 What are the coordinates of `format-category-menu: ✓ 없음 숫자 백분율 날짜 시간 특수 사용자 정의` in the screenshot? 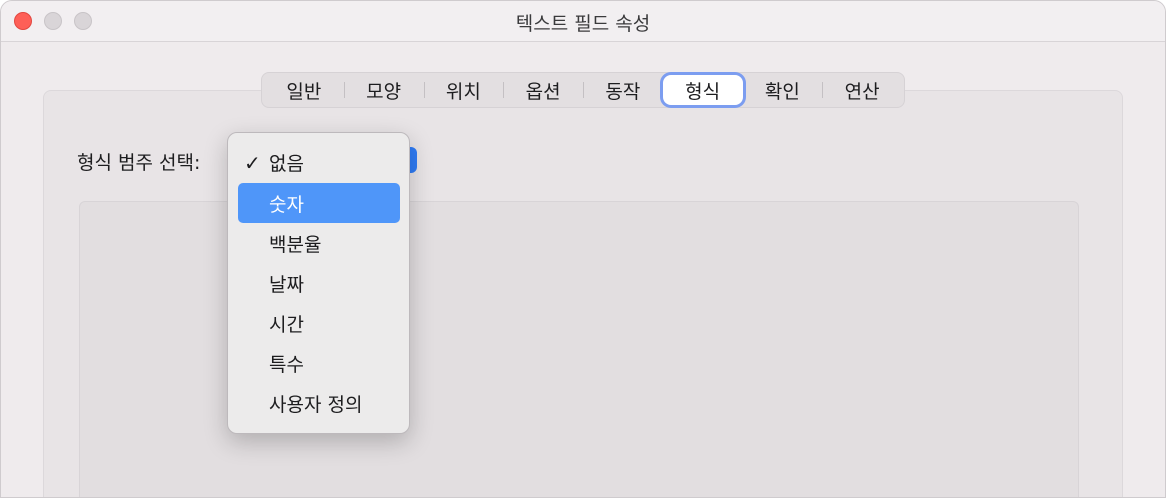 It's located at (318, 283).